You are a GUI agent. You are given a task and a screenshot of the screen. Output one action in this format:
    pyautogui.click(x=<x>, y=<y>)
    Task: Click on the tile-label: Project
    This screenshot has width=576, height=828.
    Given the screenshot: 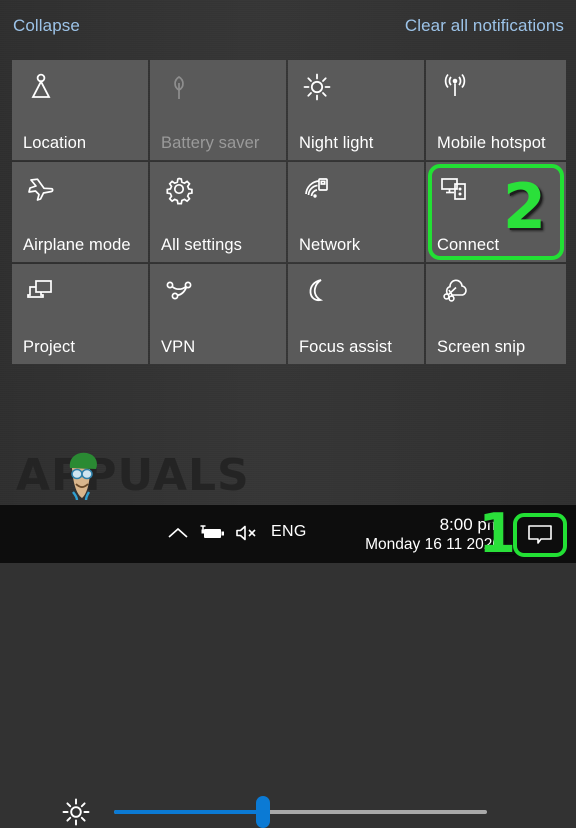 What is the action you would take?
    pyautogui.click(x=49, y=347)
    